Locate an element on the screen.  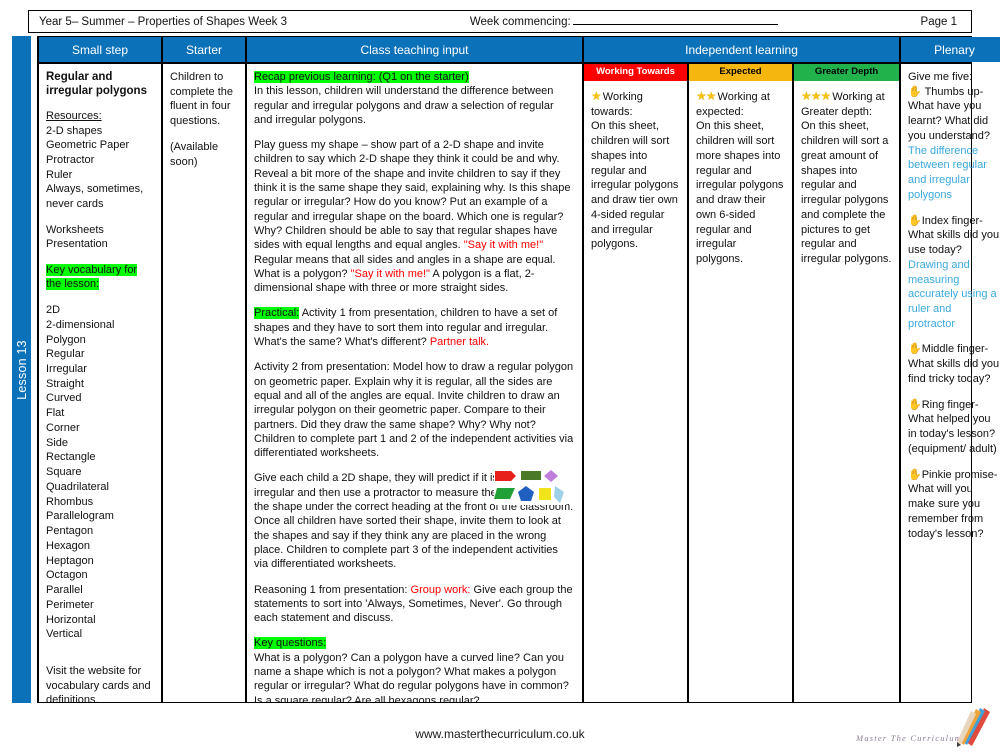
resource-item: Geometric Paper is located at coordinates (88, 145).